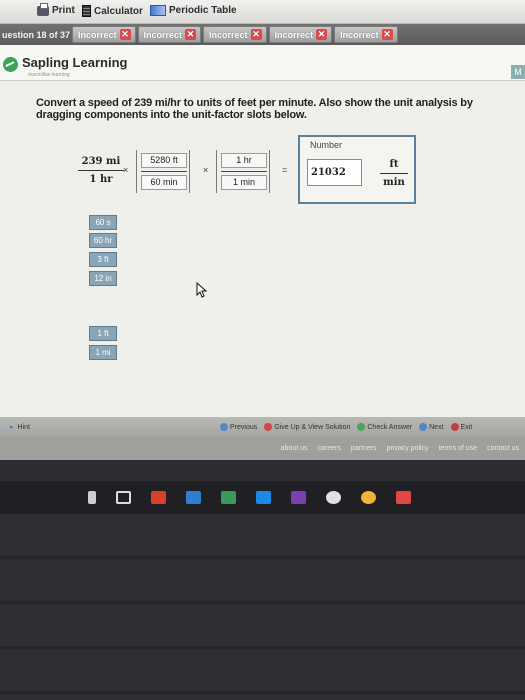 Image resolution: width=525 pixels, height=700 pixels. I want to click on app-icon, so click(403, 497).